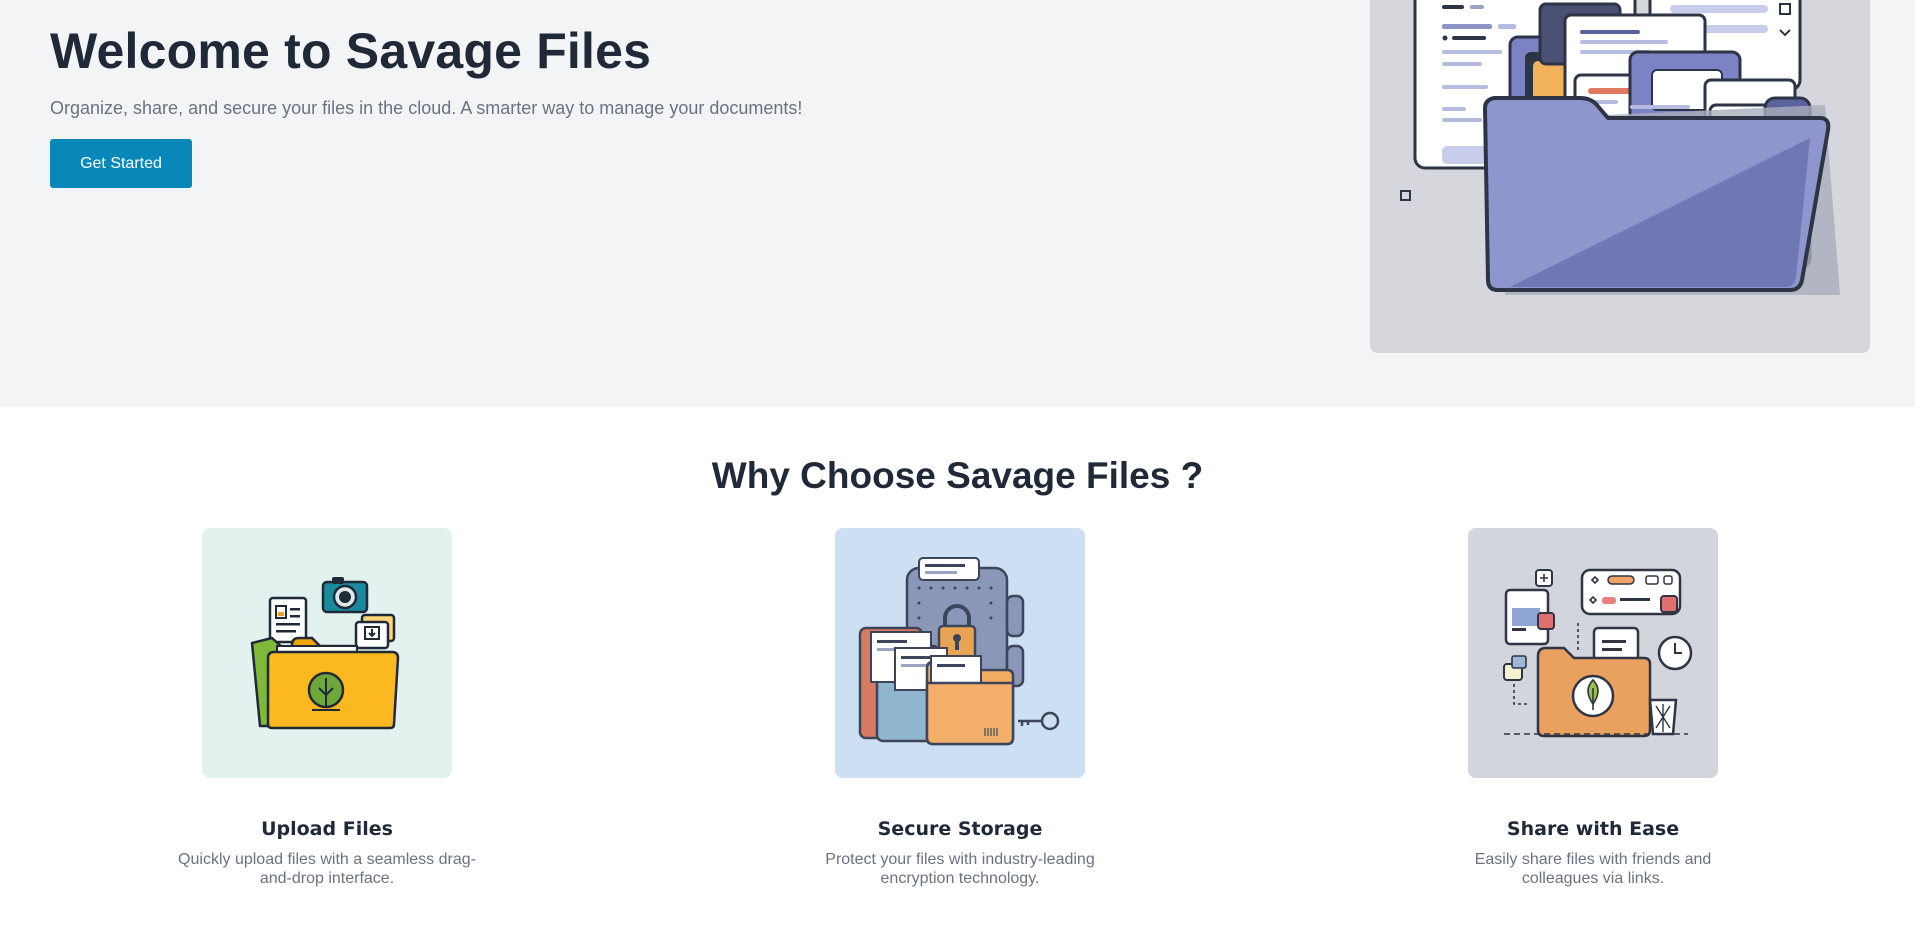  What do you see at coordinates (327, 829) in the screenshot?
I see `feature-title-upload: Upload Files` at bounding box center [327, 829].